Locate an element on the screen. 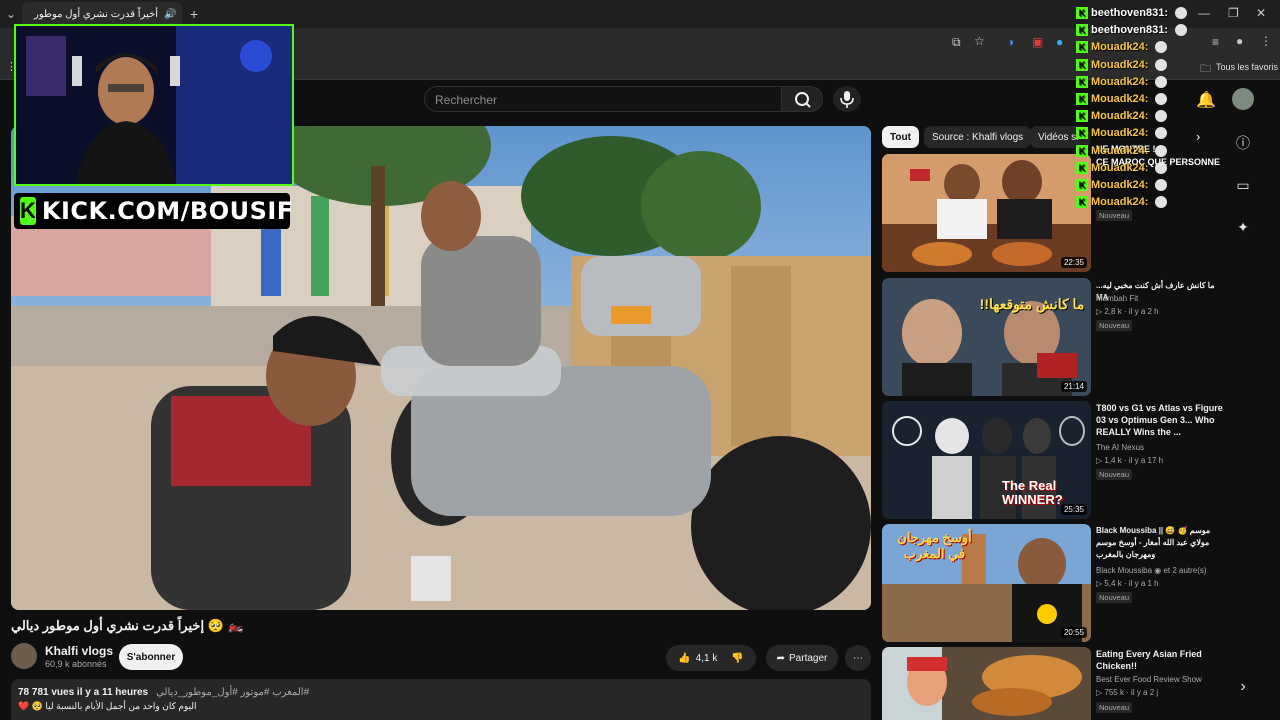  thumbnail-overlay-text: The Real WINNER? is located at coordinates (1032, 492).